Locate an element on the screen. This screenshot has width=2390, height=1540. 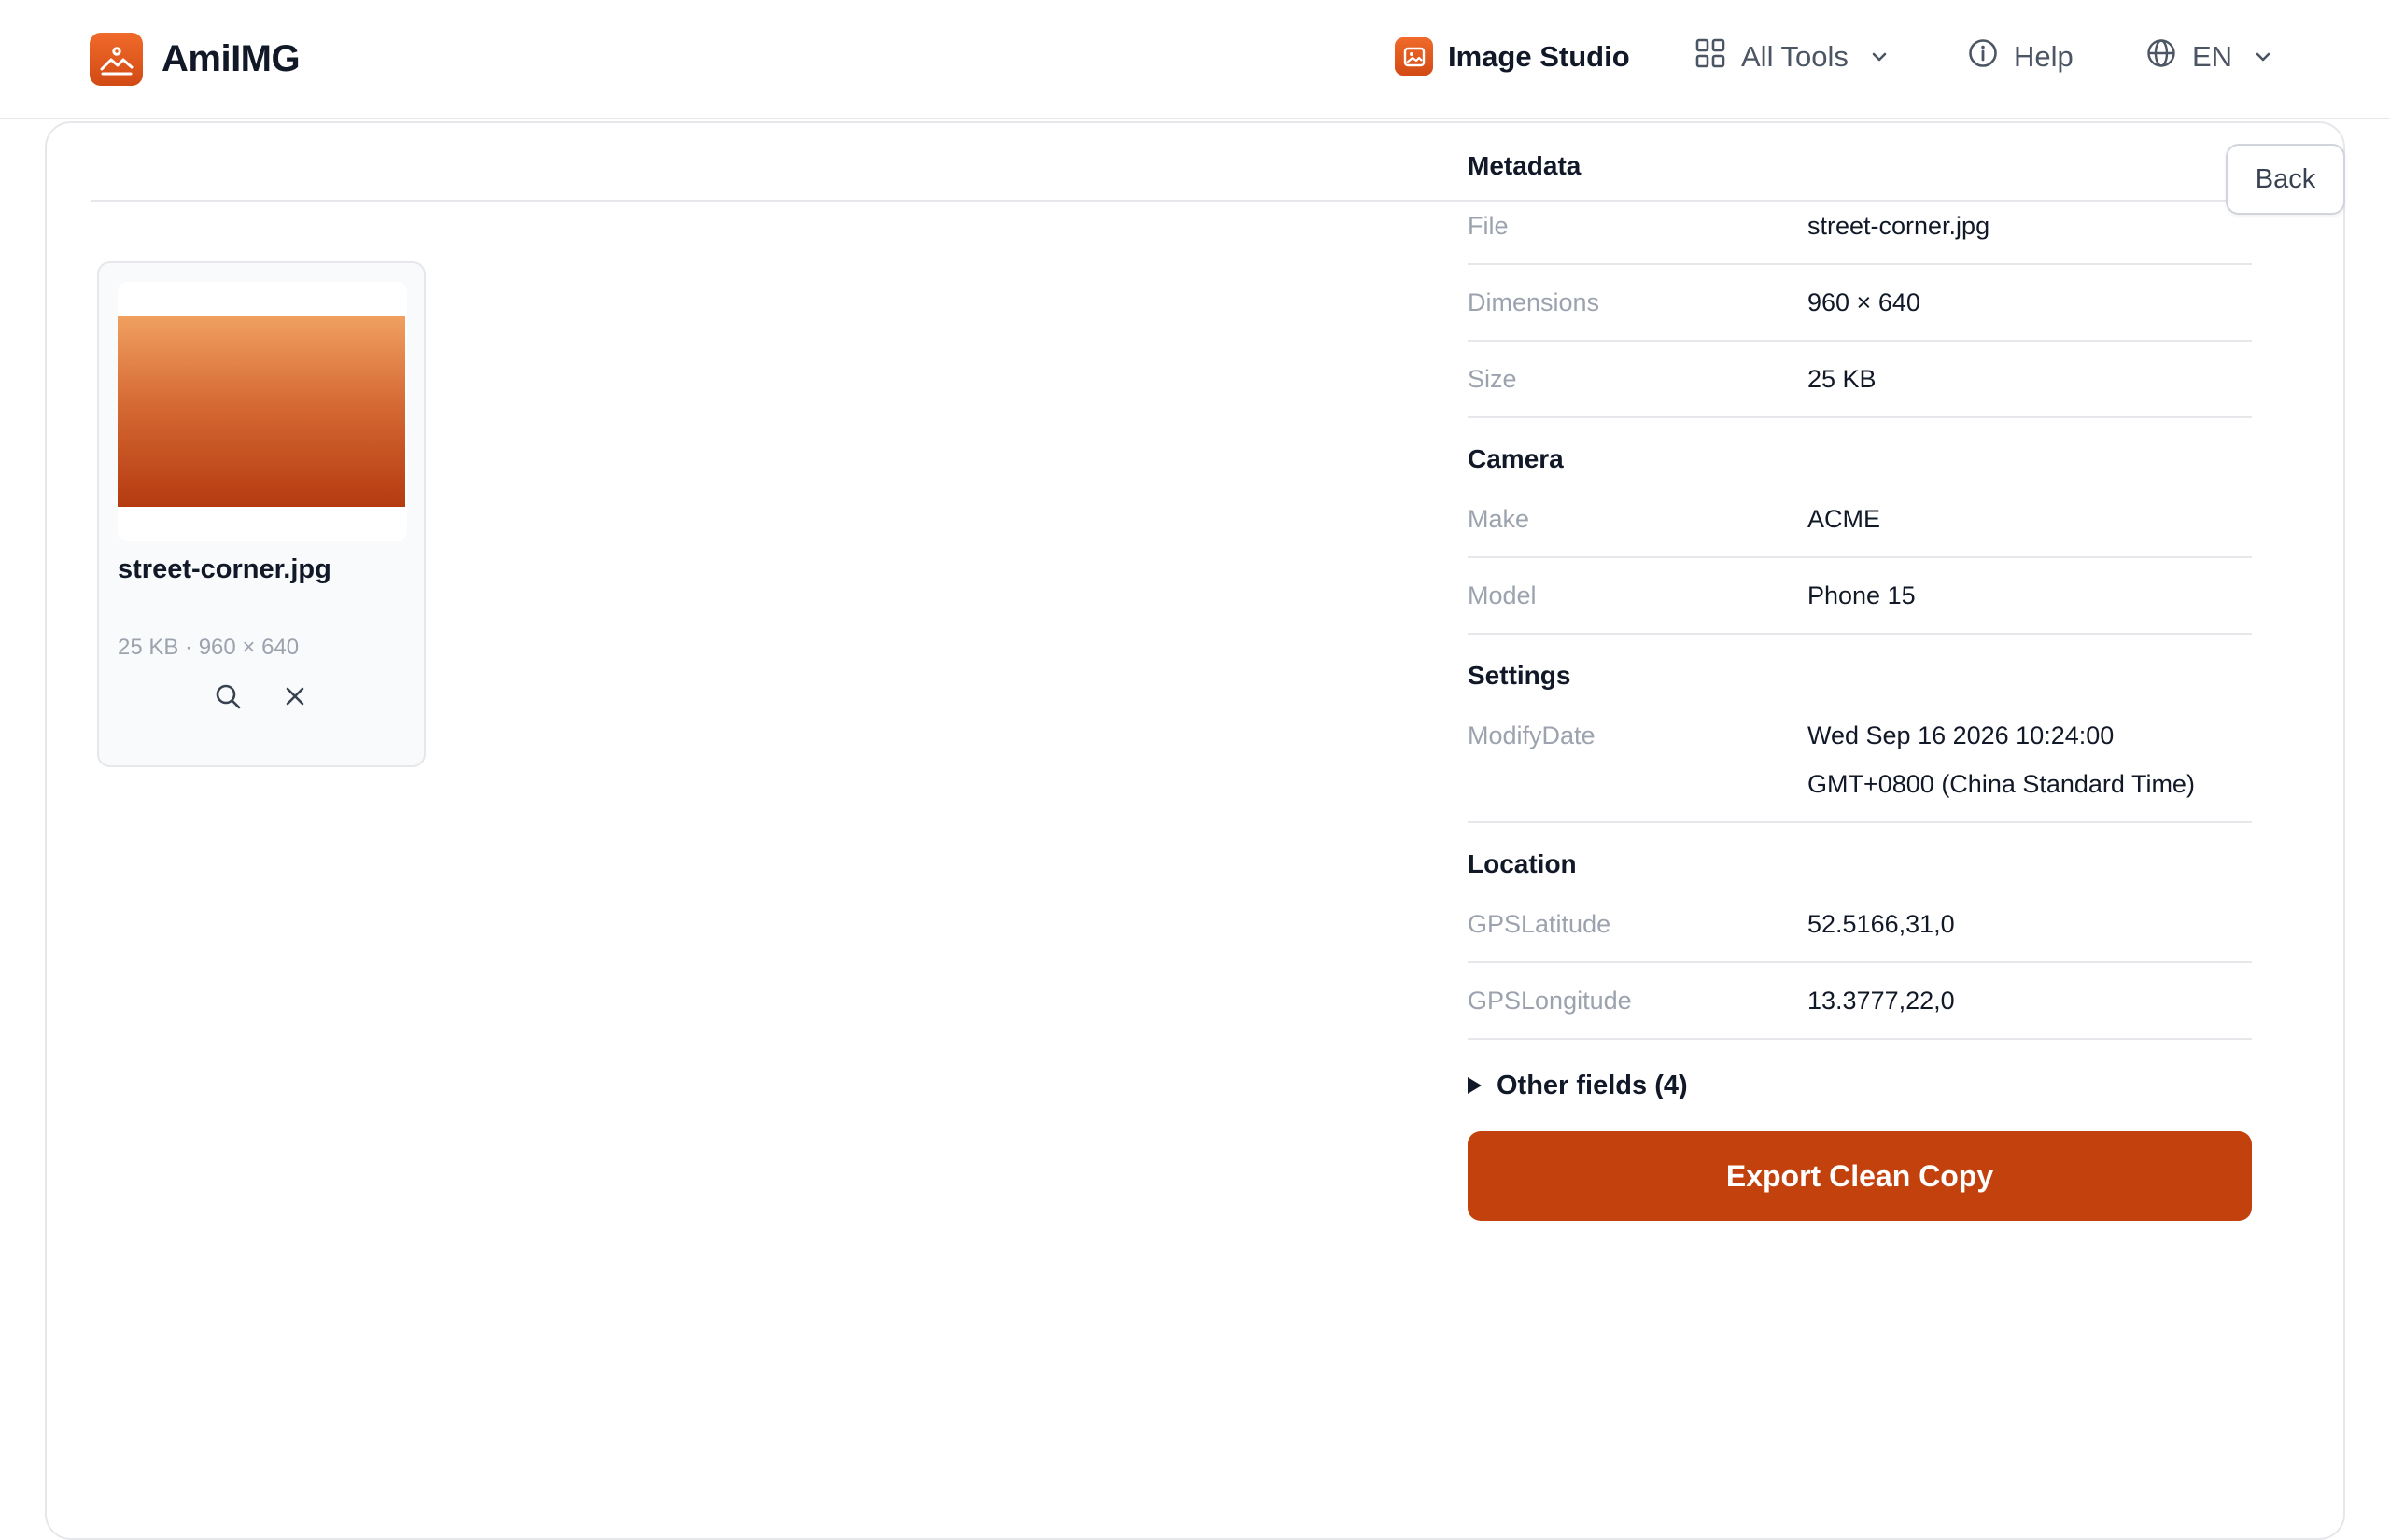
image-thumbnail is located at coordinates (261, 411).